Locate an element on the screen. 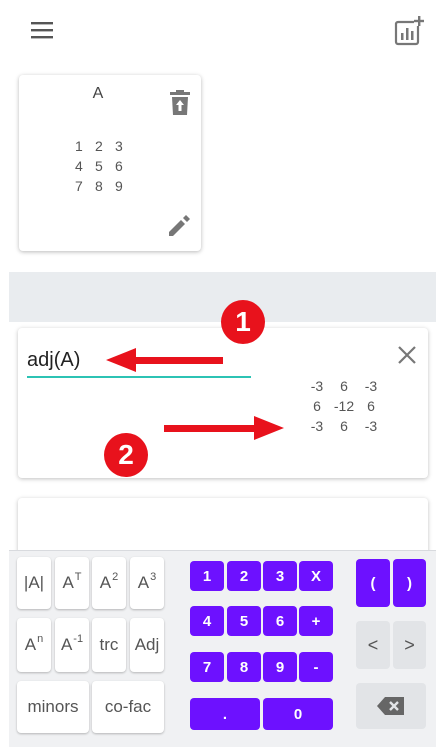 The width and height of the screenshot is (443, 747). adjoint-key-label: Adj is located at coordinates (147, 644).